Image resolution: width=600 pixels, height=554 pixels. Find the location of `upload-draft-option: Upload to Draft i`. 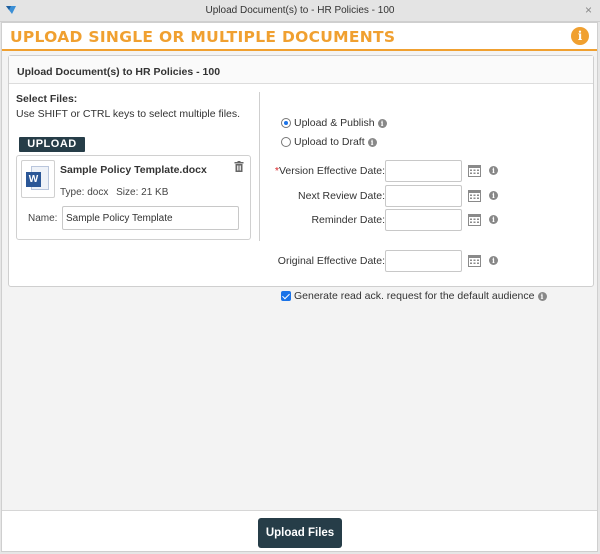

upload-draft-option: Upload to Draft i is located at coordinates (329, 142).